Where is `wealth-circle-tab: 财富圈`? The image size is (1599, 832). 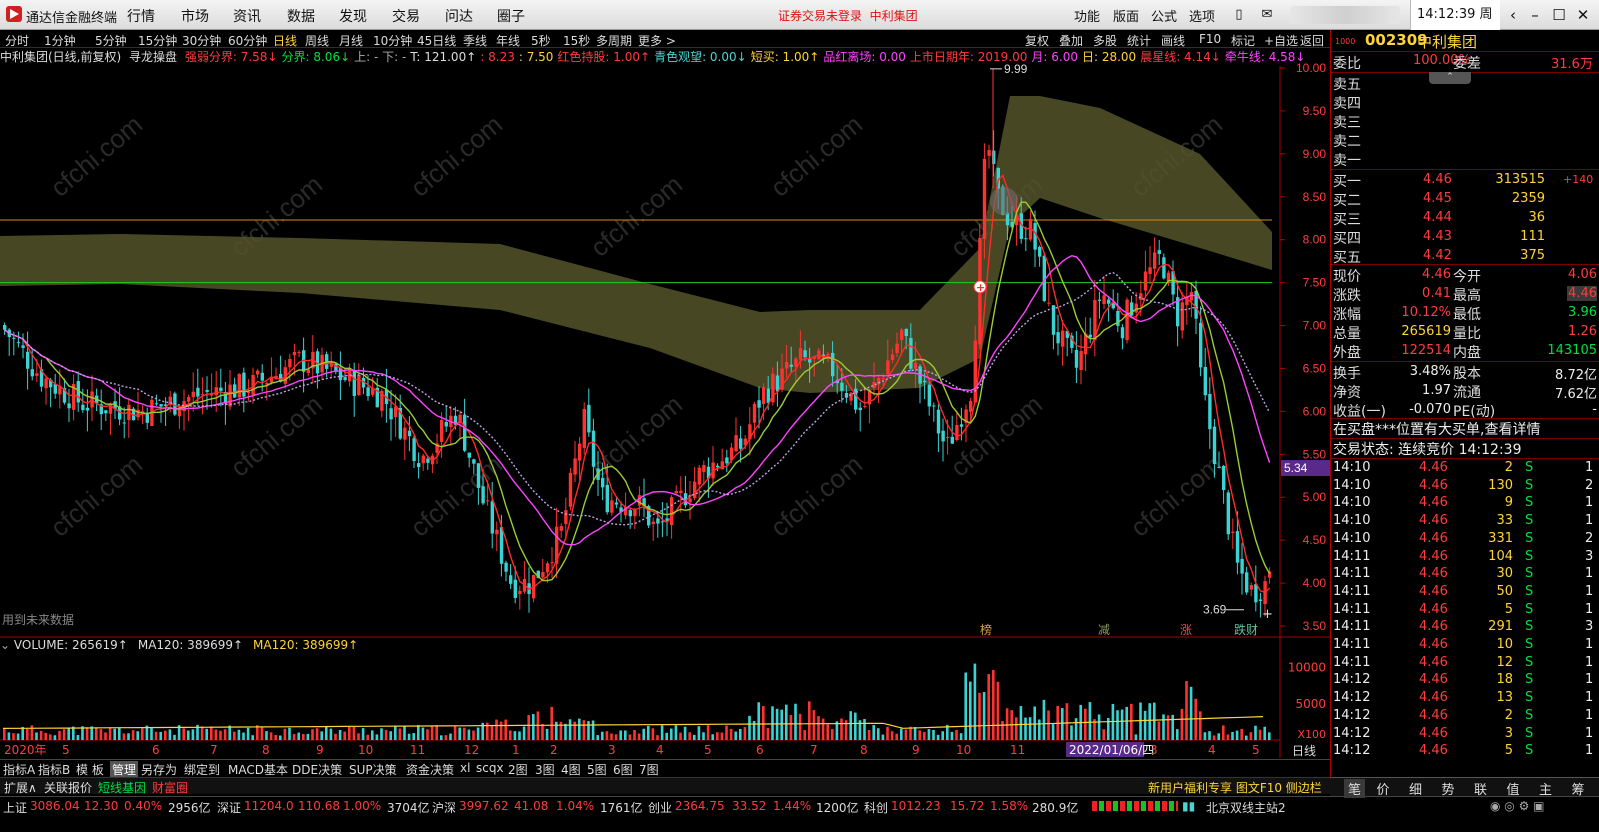 wealth-circle-tab: 财富圈 is located at coordinates (170, 787).